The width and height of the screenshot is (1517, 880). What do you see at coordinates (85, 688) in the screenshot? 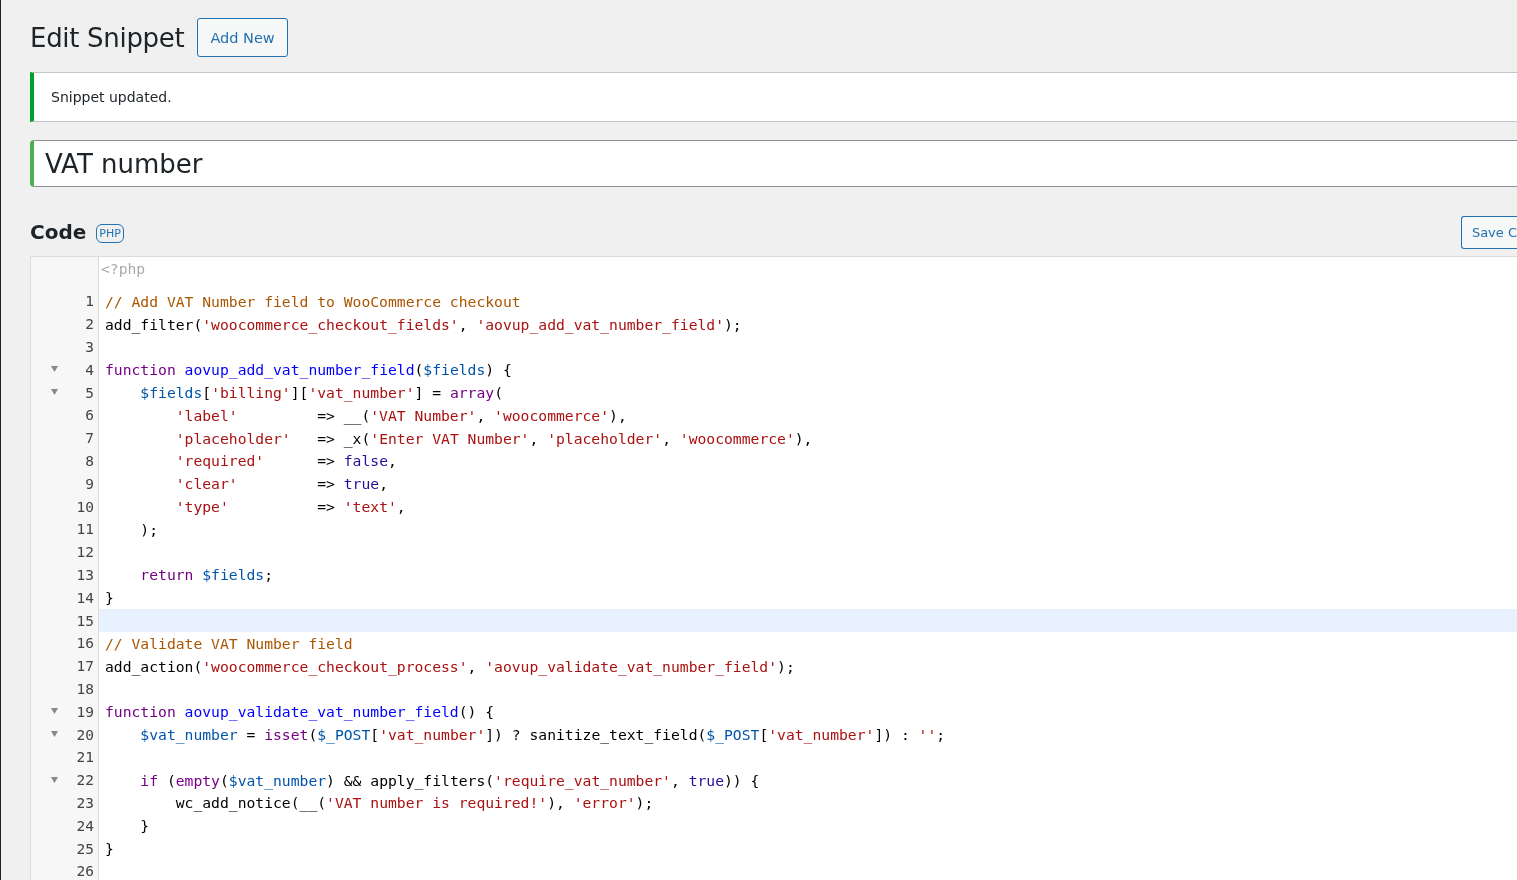
I see `line-number: 18` at bounding box center [85, 688].